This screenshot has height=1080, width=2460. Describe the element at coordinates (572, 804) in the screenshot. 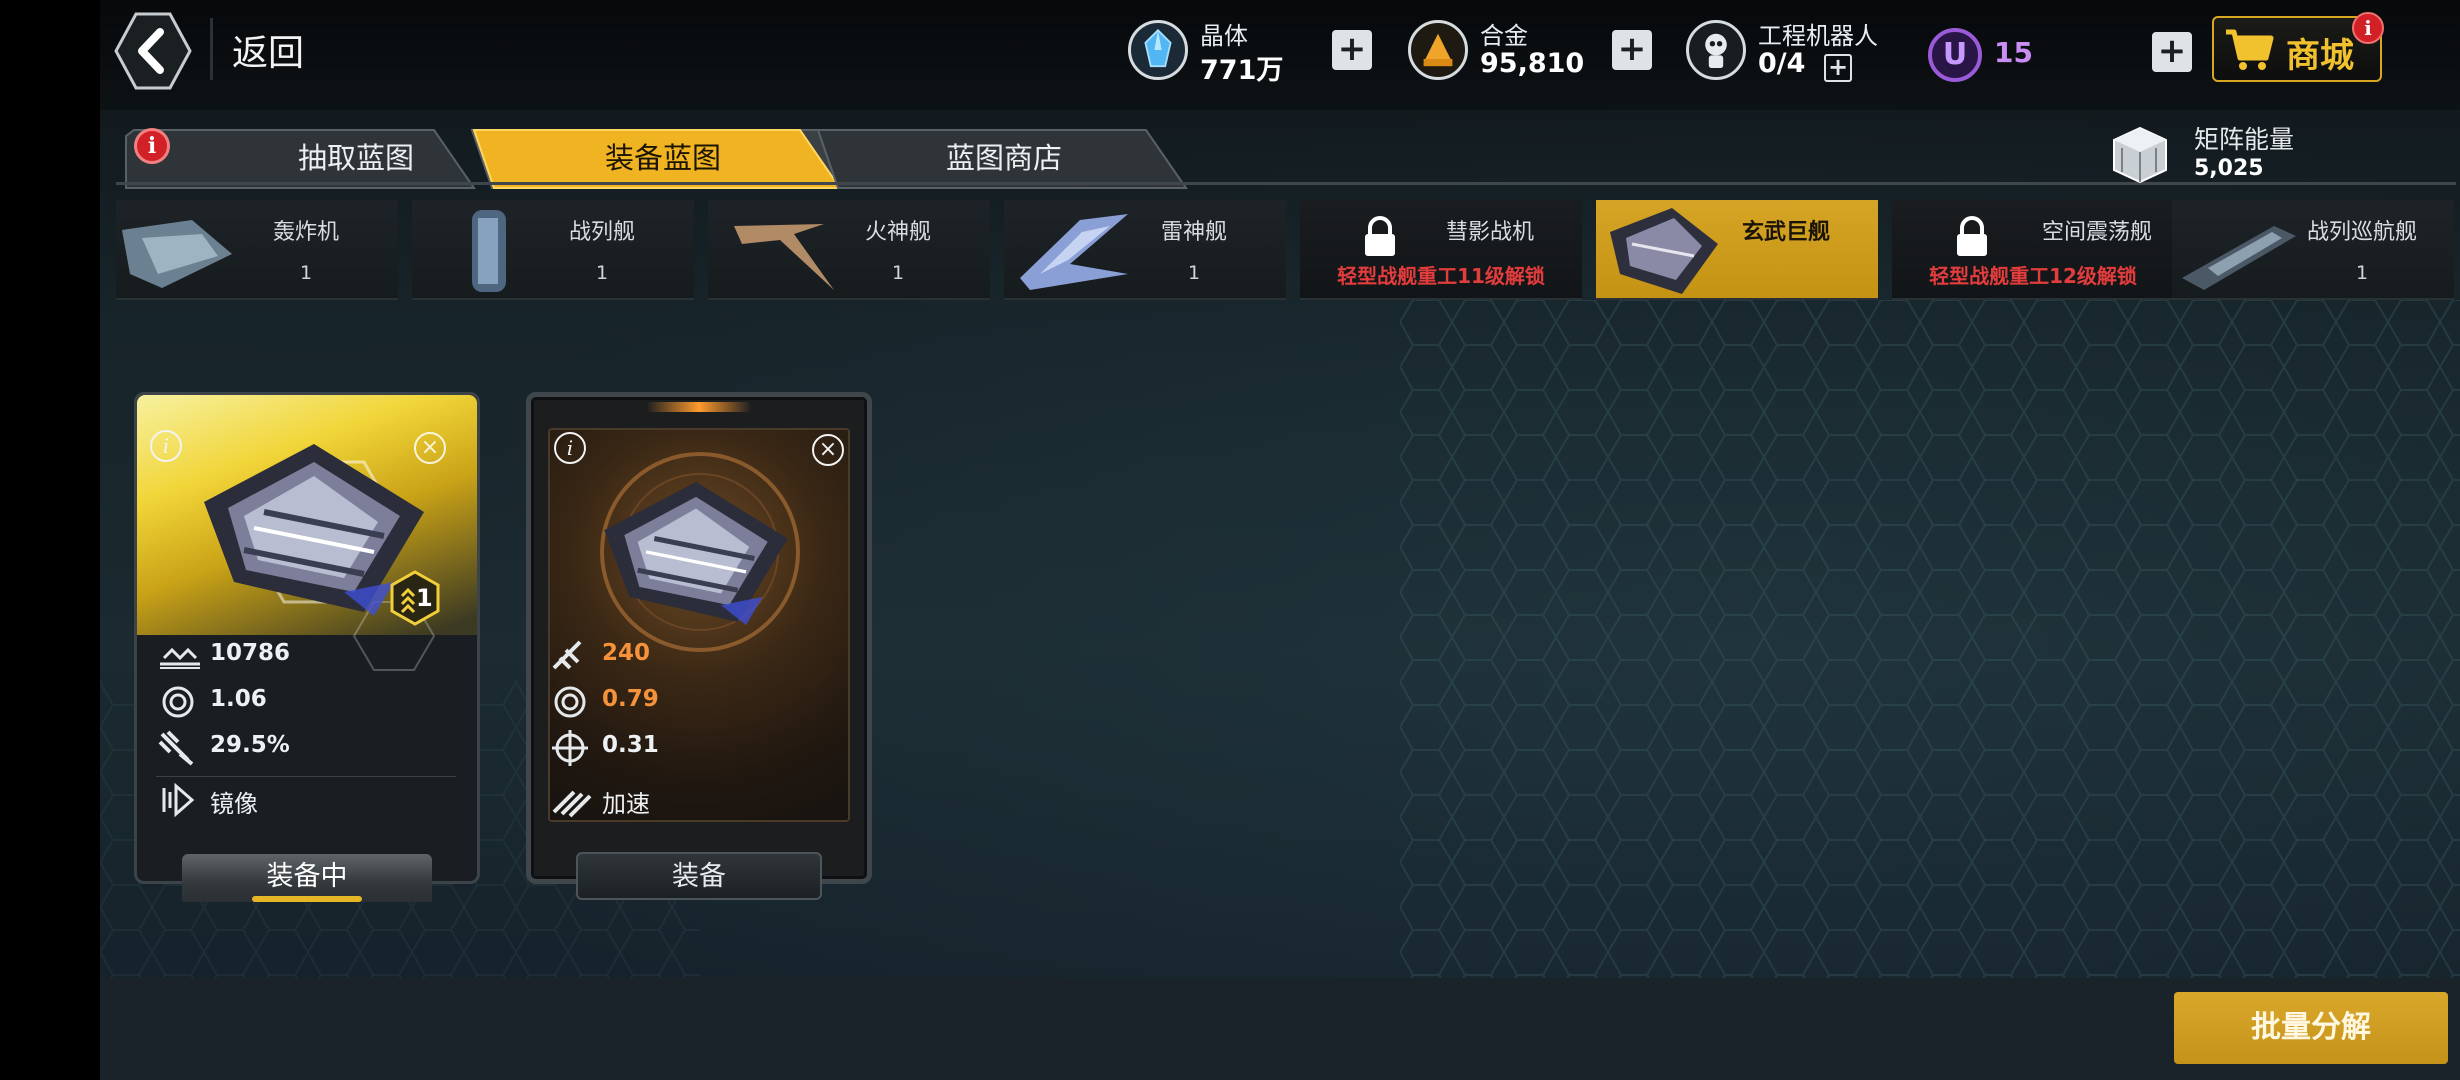

I see `speed-icon` at that location.